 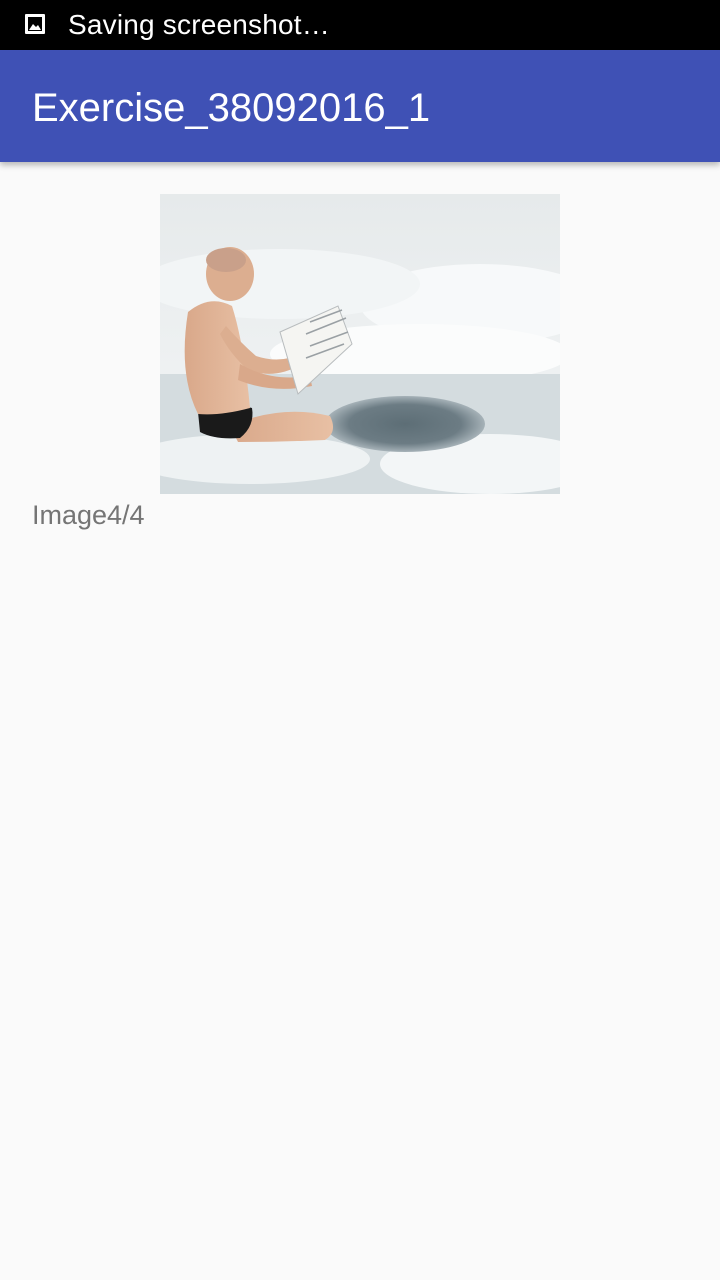 What do you see at coordinates (35, 24) in the screenshot?
I see `image-icon` at bounding box center [35, 24].